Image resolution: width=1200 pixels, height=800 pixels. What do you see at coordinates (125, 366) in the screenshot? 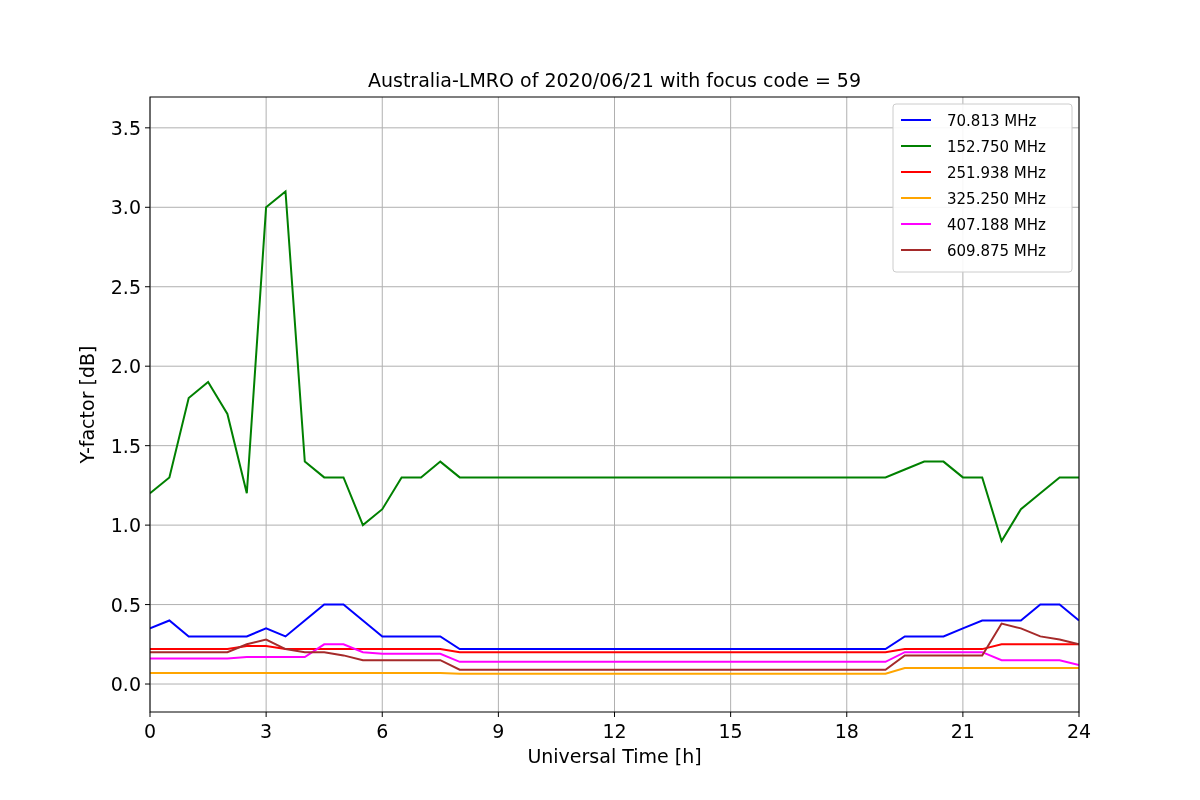
I see `y-tick-label: 2.0` at bounding box center [125, 366].